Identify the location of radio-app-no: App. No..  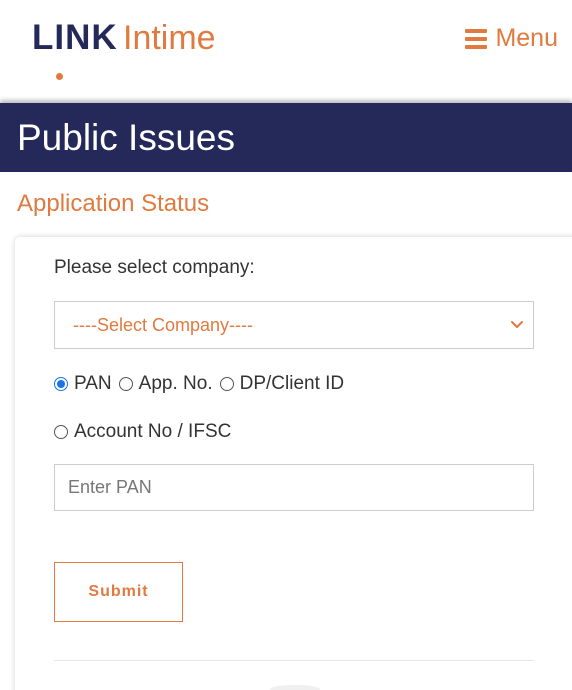
(165, 384).